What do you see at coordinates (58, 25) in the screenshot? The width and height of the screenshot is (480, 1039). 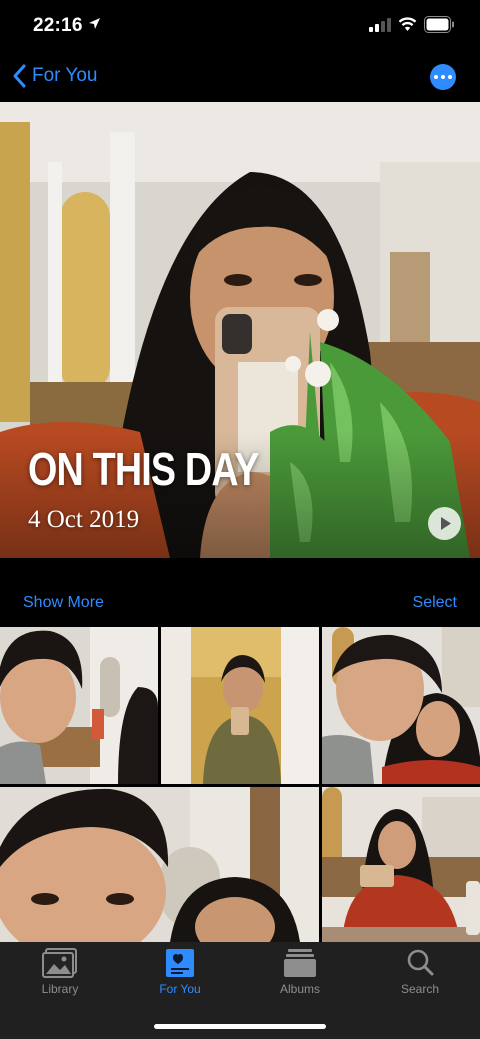 I see `status-time: 22:16` at bounding box center [58, 25].